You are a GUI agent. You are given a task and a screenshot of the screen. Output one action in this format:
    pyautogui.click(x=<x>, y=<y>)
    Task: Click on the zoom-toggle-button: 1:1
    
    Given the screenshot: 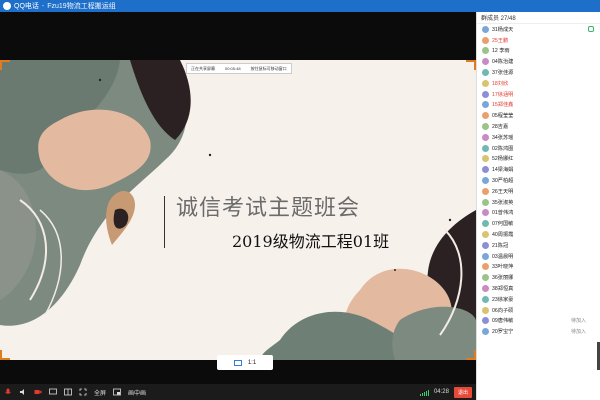 What is the action you would take?
    pyautogui.click(x=245, y=362)
    